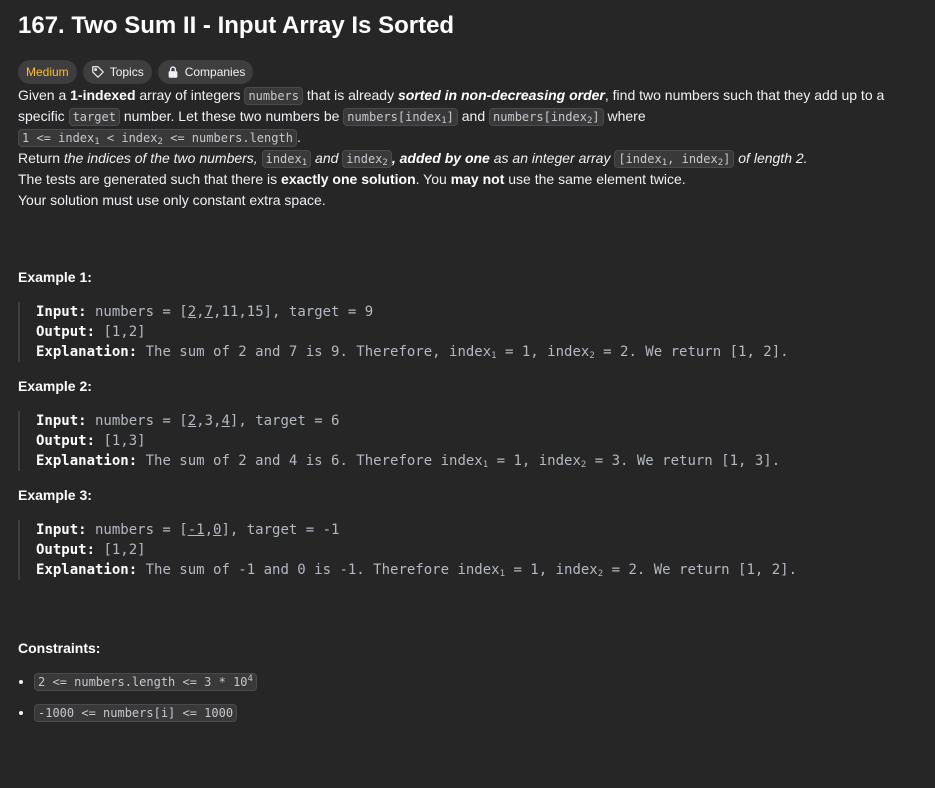  What do you see at coordinates (55, 386) in the screenshot?
I see `example-title: Example 2:` at bounding box center [55, 386].